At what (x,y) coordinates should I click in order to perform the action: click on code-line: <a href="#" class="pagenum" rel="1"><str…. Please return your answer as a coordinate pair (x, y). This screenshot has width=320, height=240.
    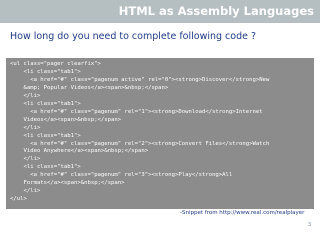
    Looking at the image, I should click on (136, 111).